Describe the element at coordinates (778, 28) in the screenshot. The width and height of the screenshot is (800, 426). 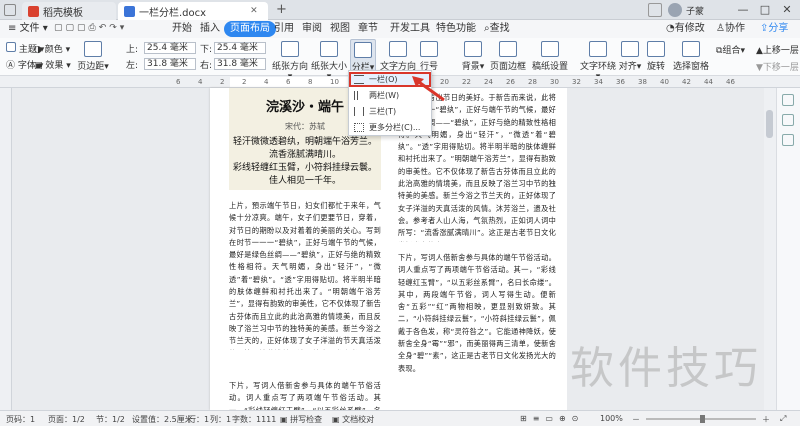
I see `share-label: 分享` at that location.